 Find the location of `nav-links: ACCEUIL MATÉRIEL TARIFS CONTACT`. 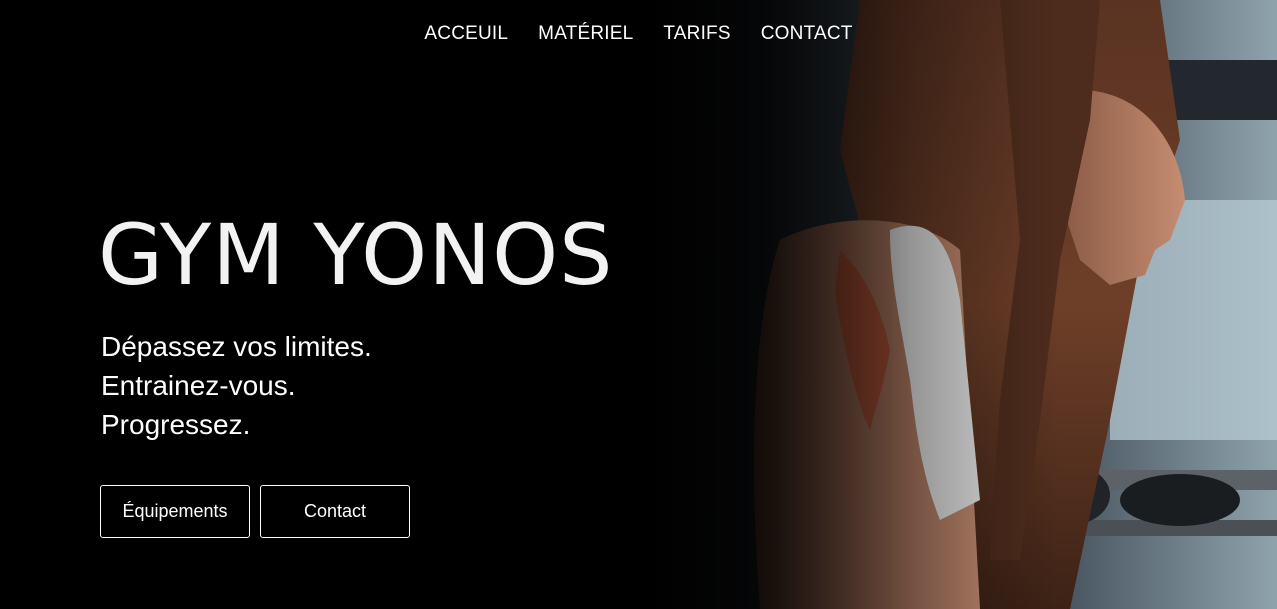

nav-links: ACCEUIL MATÉRIEL TARIFS CONTACT is located at coordinates (638, 34).